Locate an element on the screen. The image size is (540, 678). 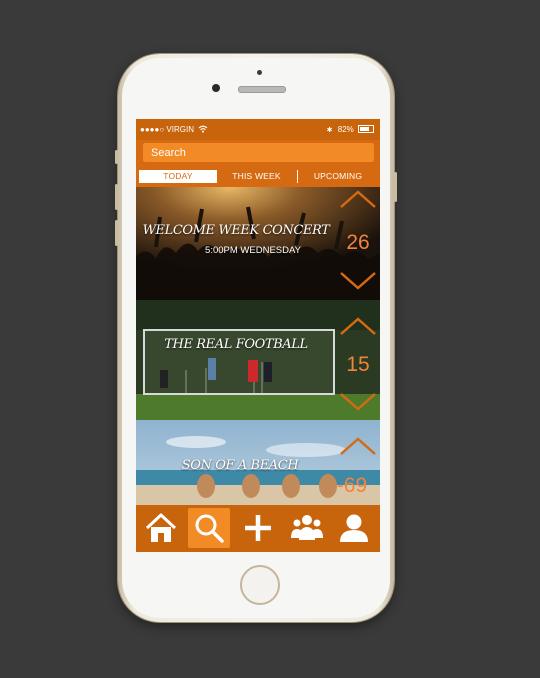
bottom-tab-bar is located at coordinates (258, 528).